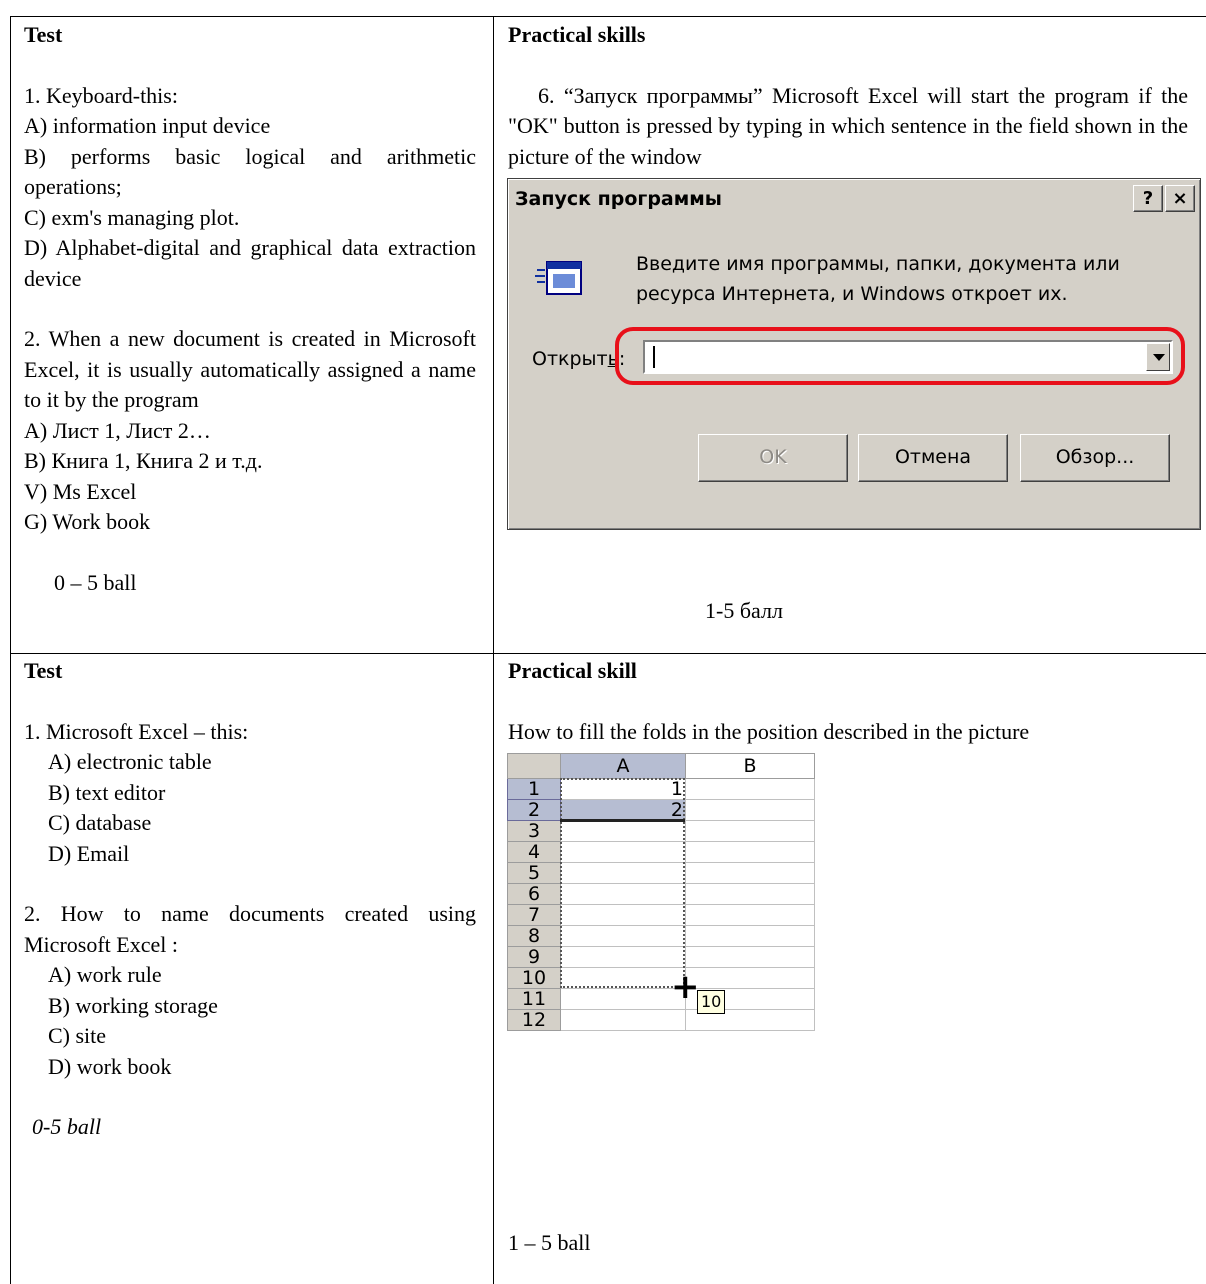 The image size is (1206, 1284). I want to click on block2-q1-option-c: C) database, so click(100, 822).